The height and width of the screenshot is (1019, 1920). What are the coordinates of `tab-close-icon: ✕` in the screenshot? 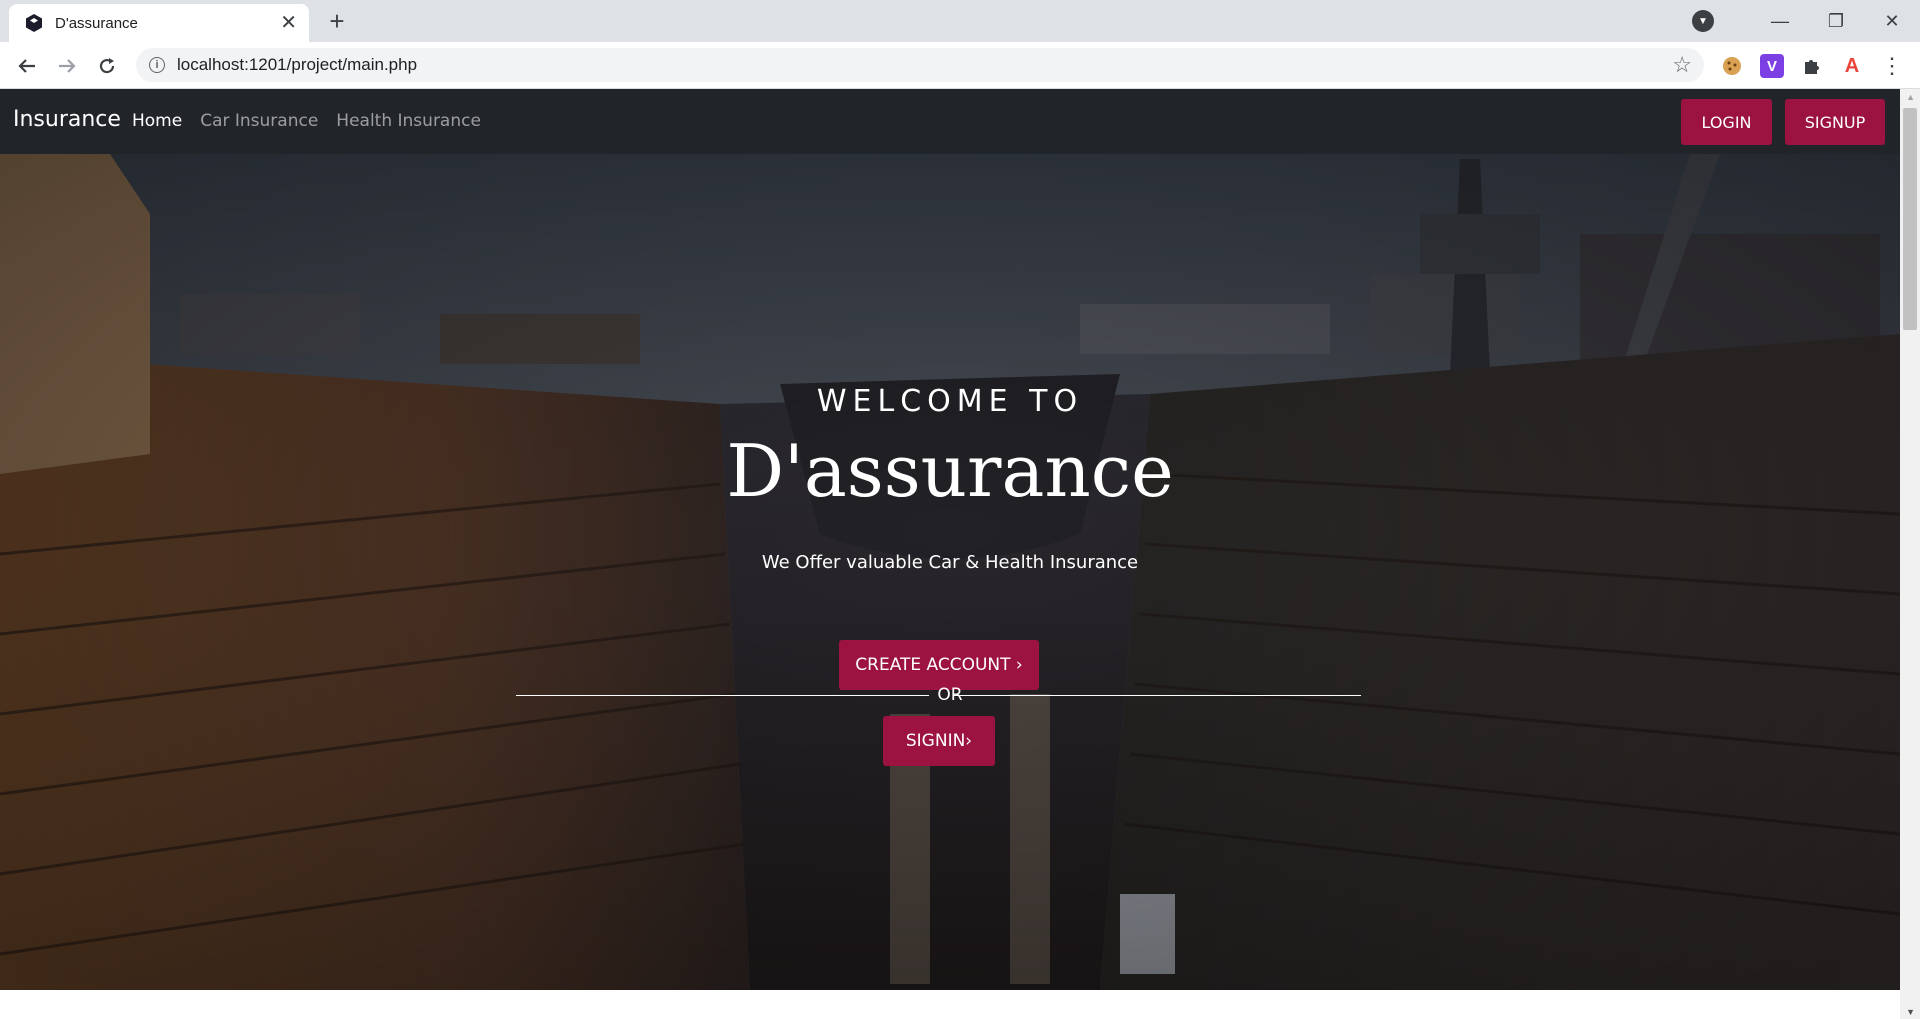 It's located at (288, 23).